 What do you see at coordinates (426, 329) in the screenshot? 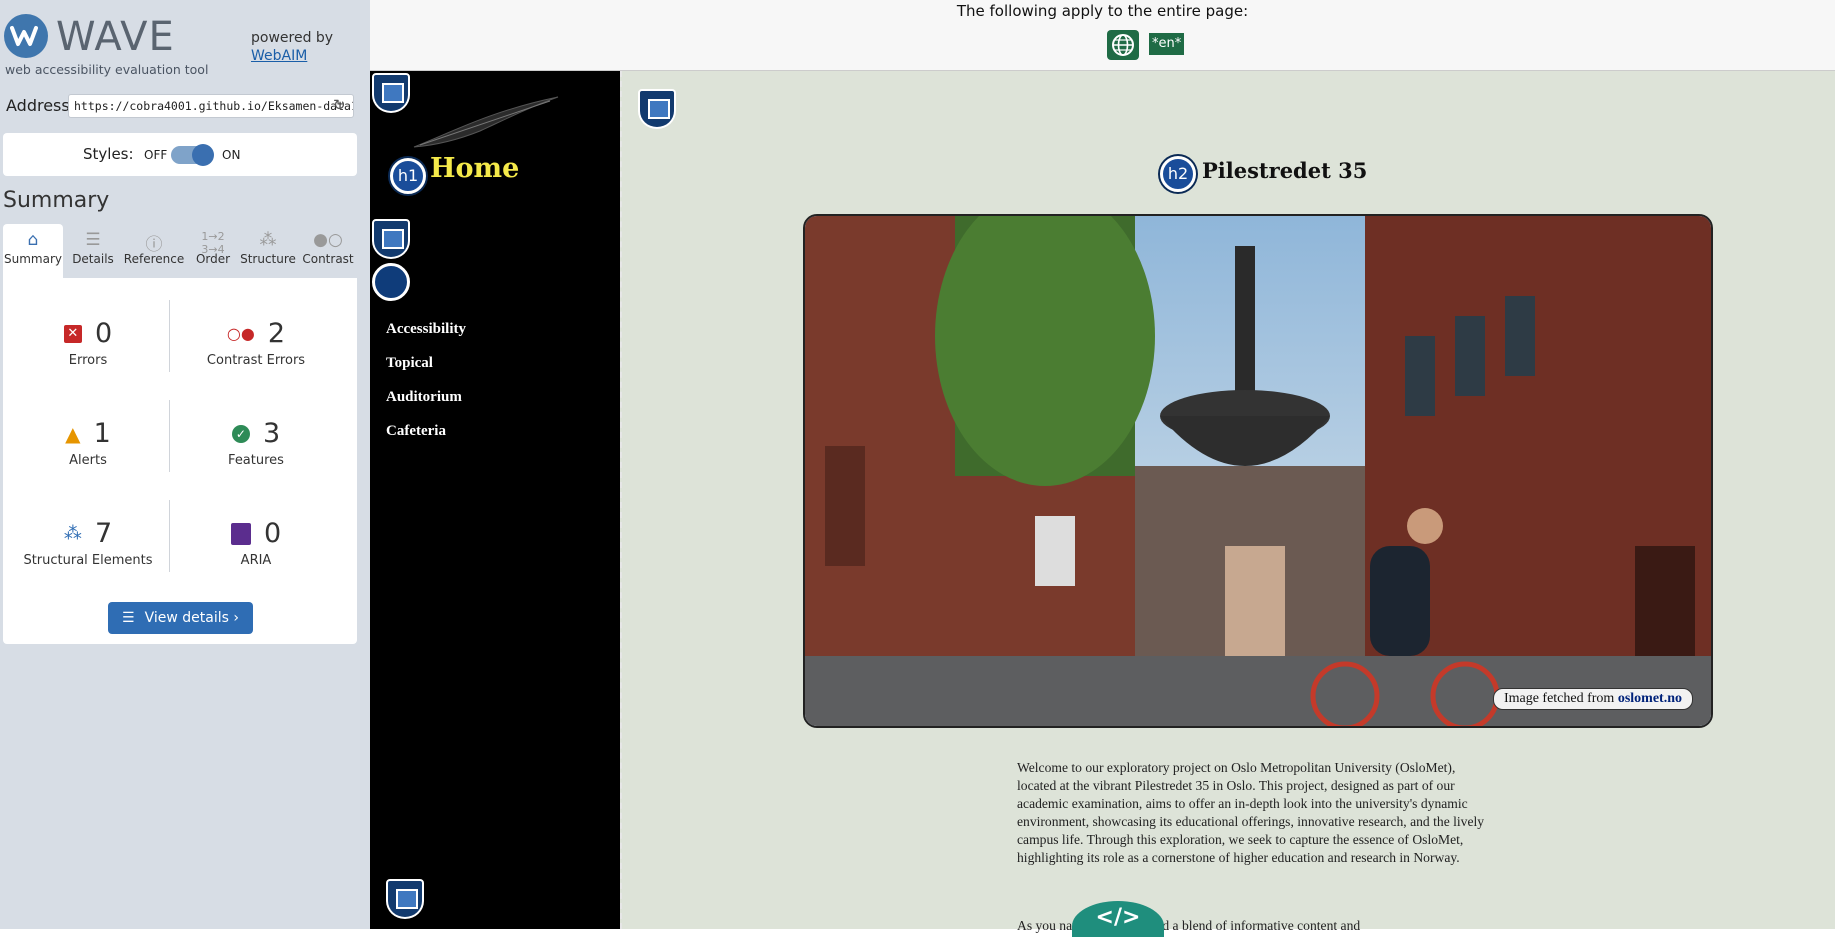
I see `nav-link-accessibility: Accessibility` at bounding box center [426, 329].